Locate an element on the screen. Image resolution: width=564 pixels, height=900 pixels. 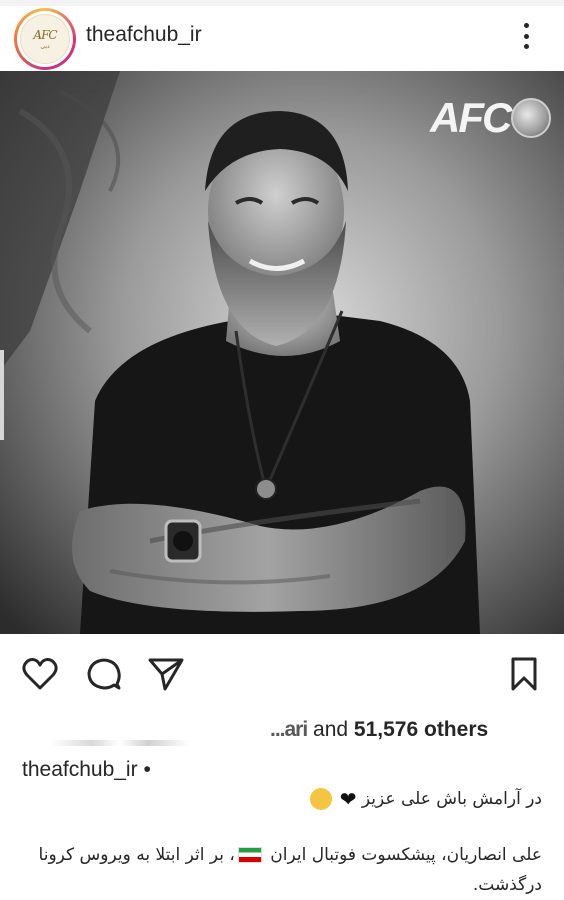
afc-watermark-logo: AFC is located at coordinates (491, 118).